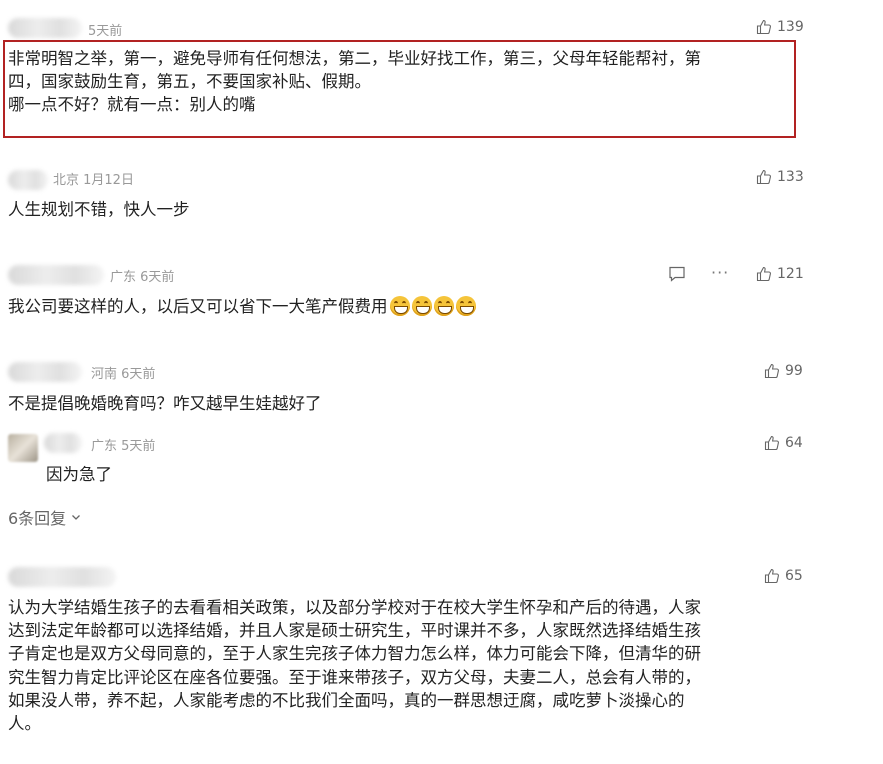 This screenshot has width=883, height=764. What do you see at coordinates (794, 443) in the screenshot?
I see `like-count: 64` at bounding box center [794, 443].